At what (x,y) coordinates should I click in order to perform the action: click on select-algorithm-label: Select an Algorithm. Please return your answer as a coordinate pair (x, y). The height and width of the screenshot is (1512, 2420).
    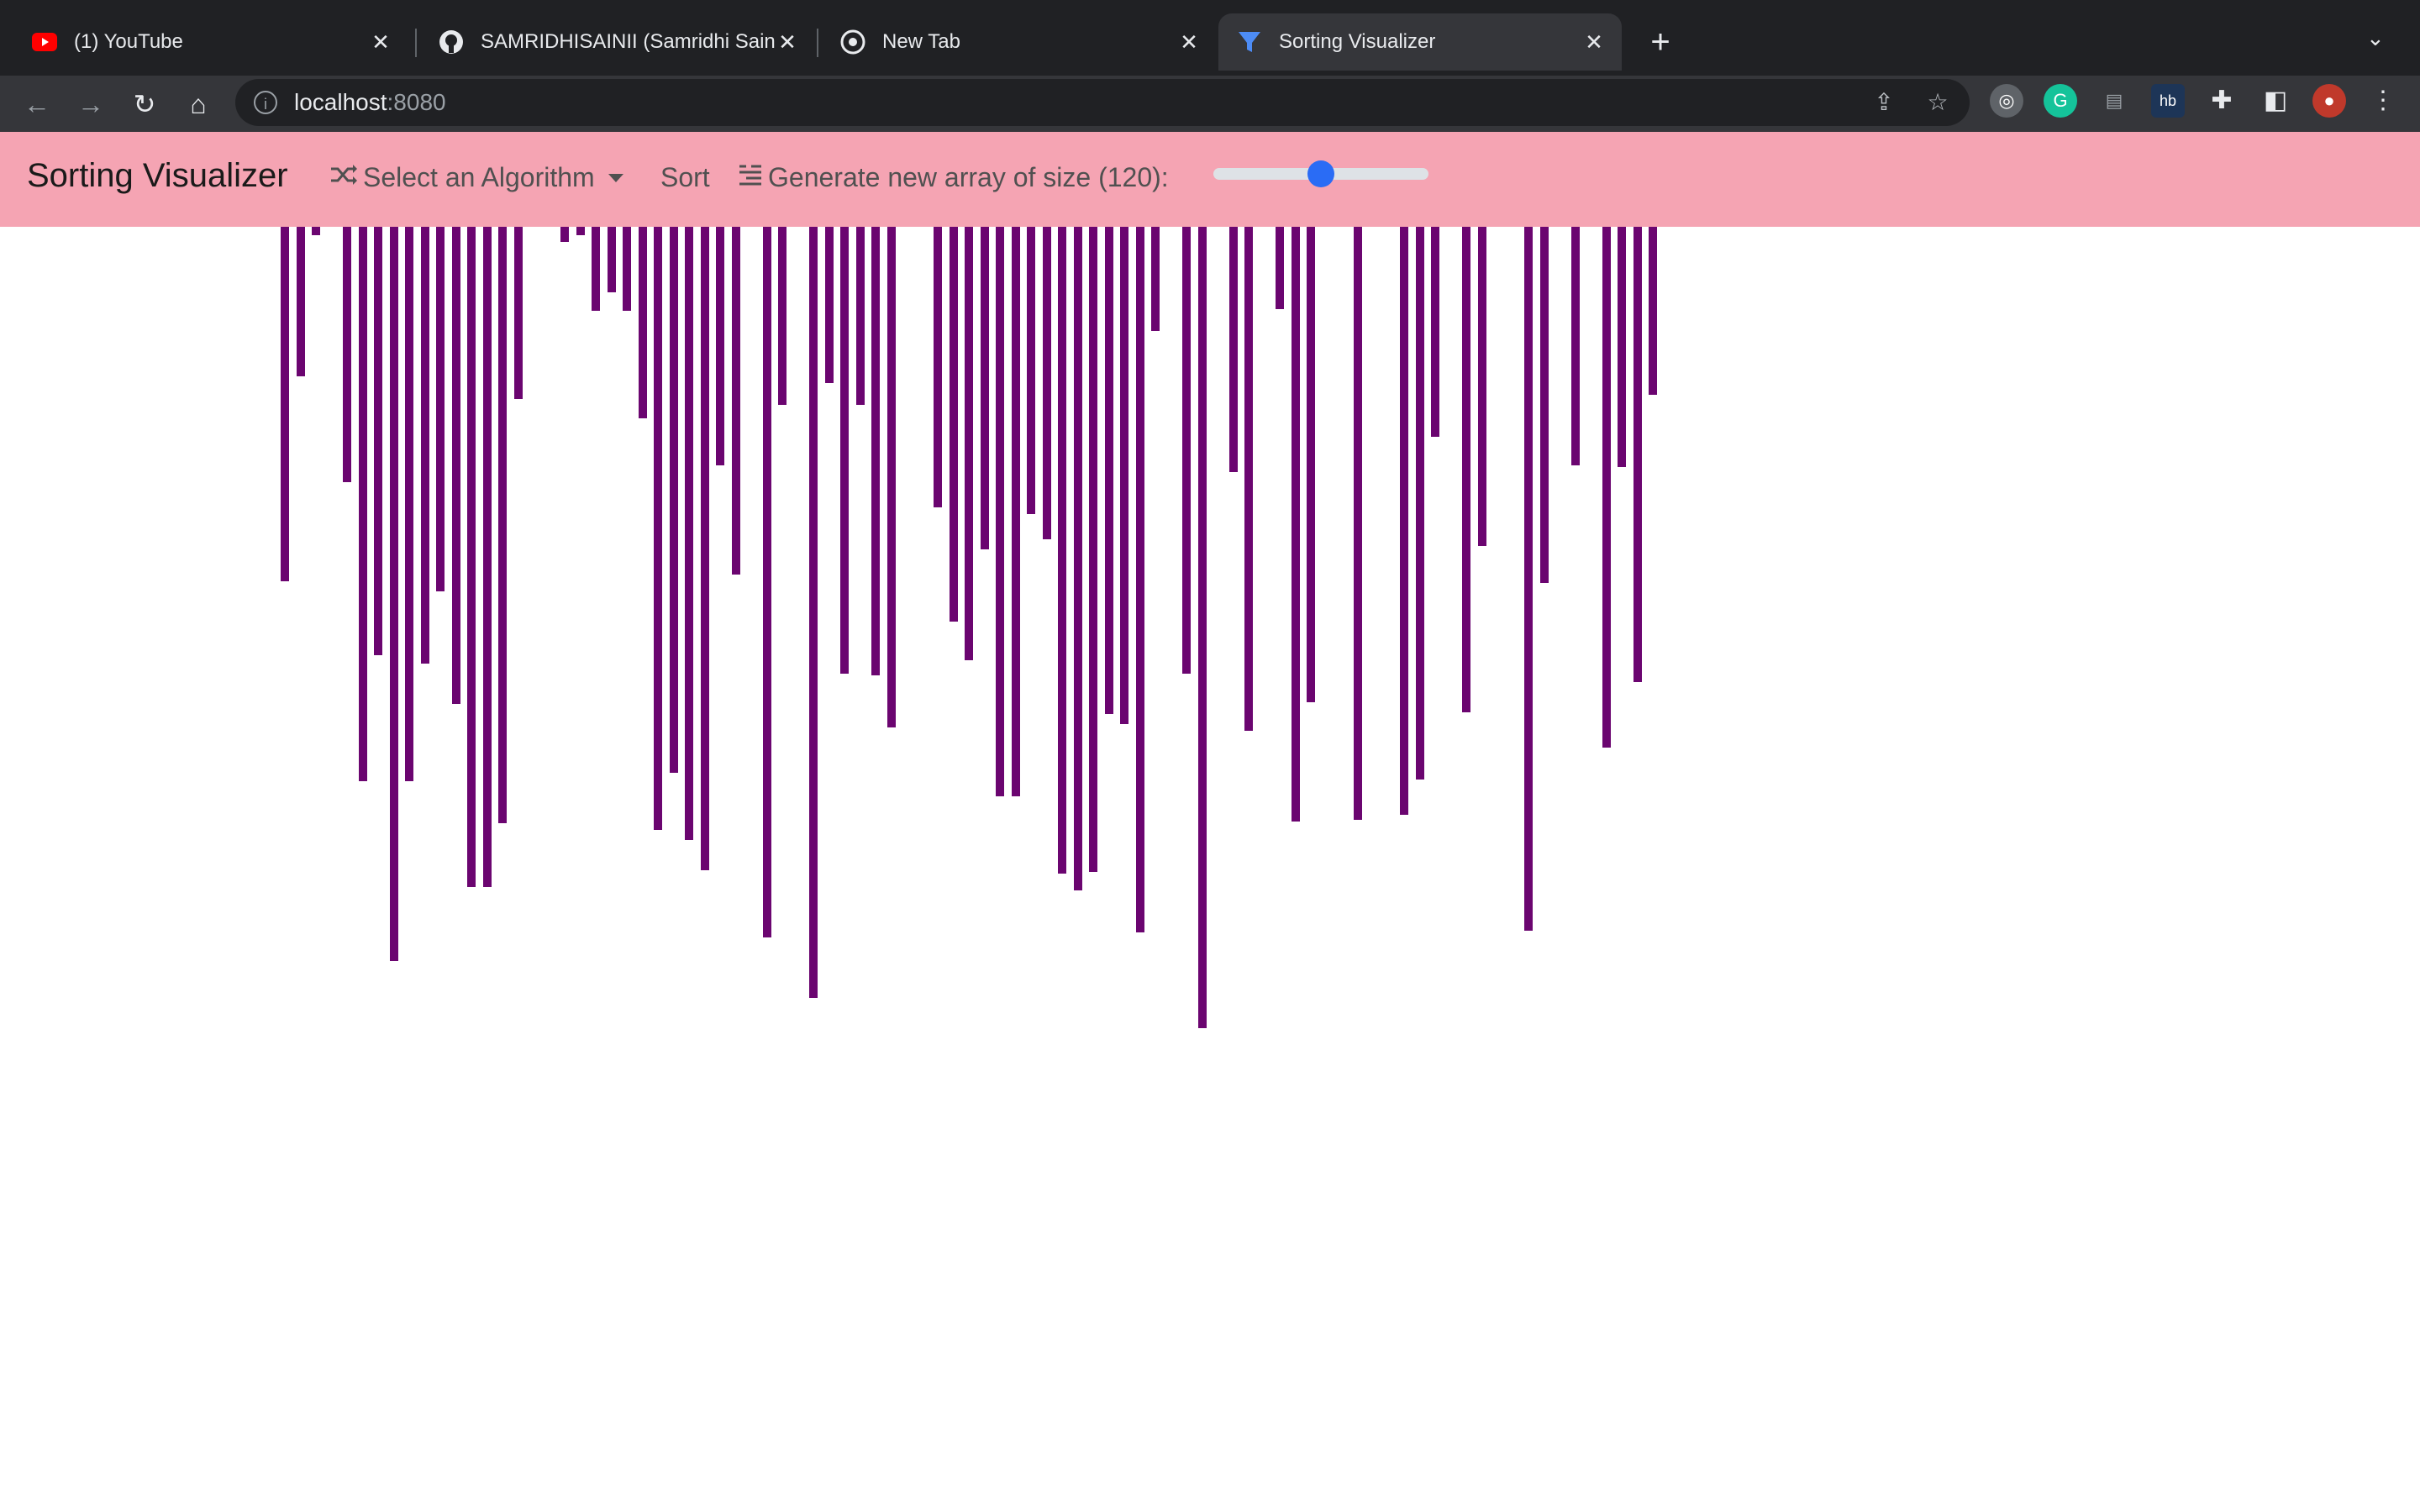
    Looking at the image, I should click on (479, 177).